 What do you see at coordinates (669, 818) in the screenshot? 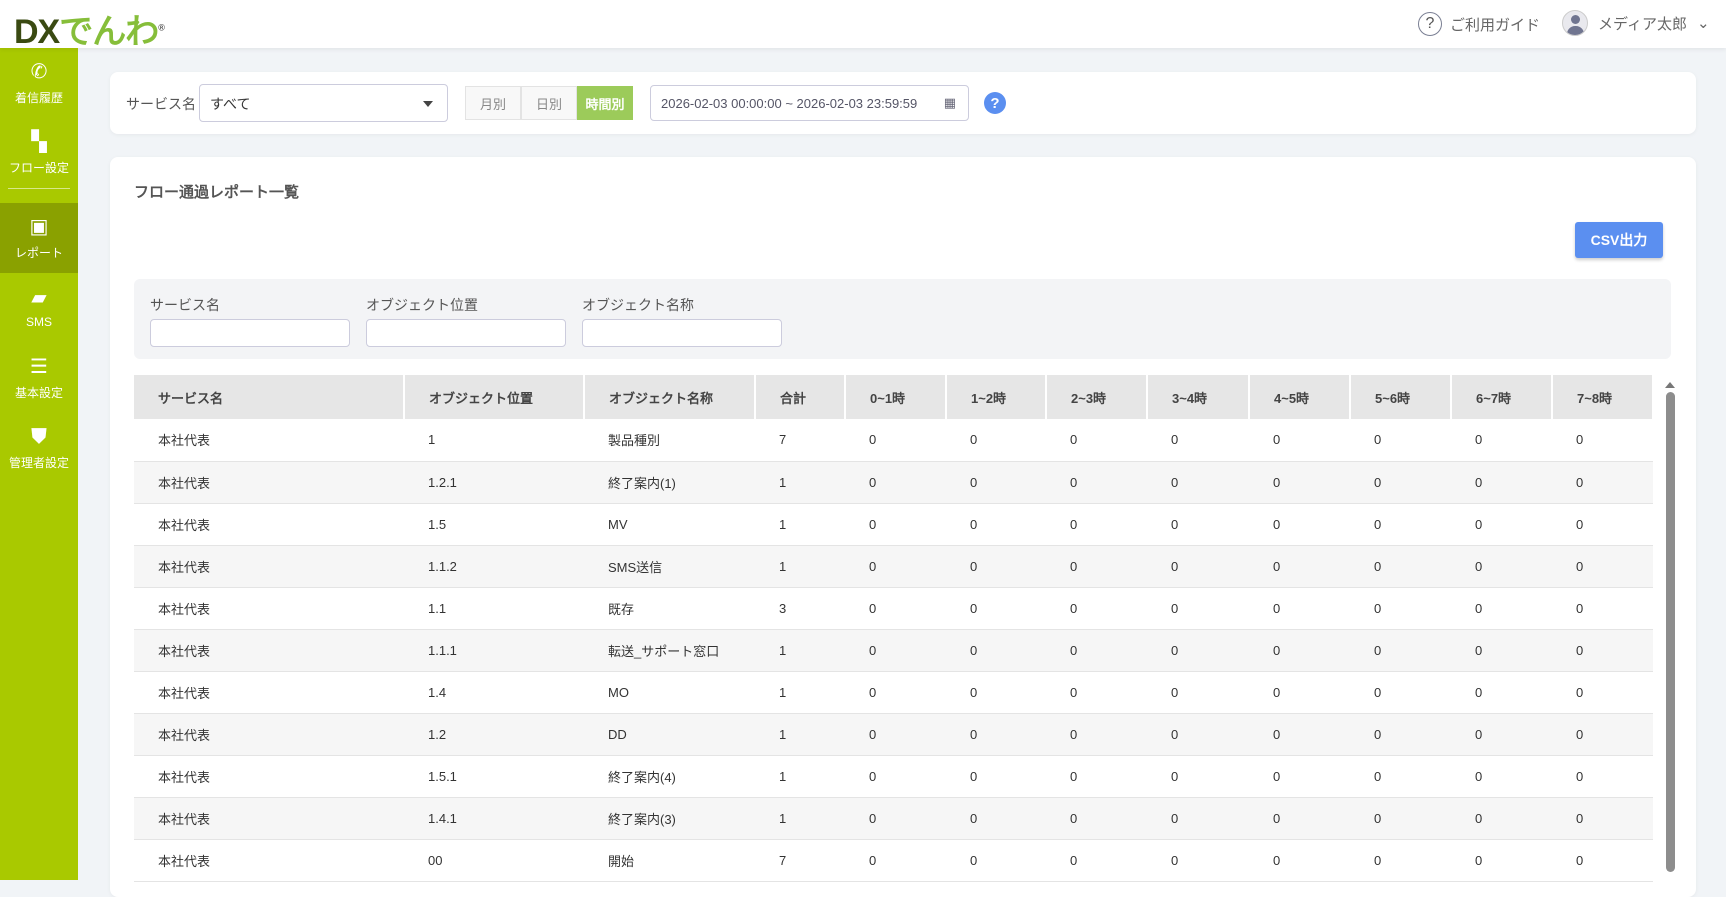
I see `table-cell: 終了案内(3)` at bounding box center [669, 818].